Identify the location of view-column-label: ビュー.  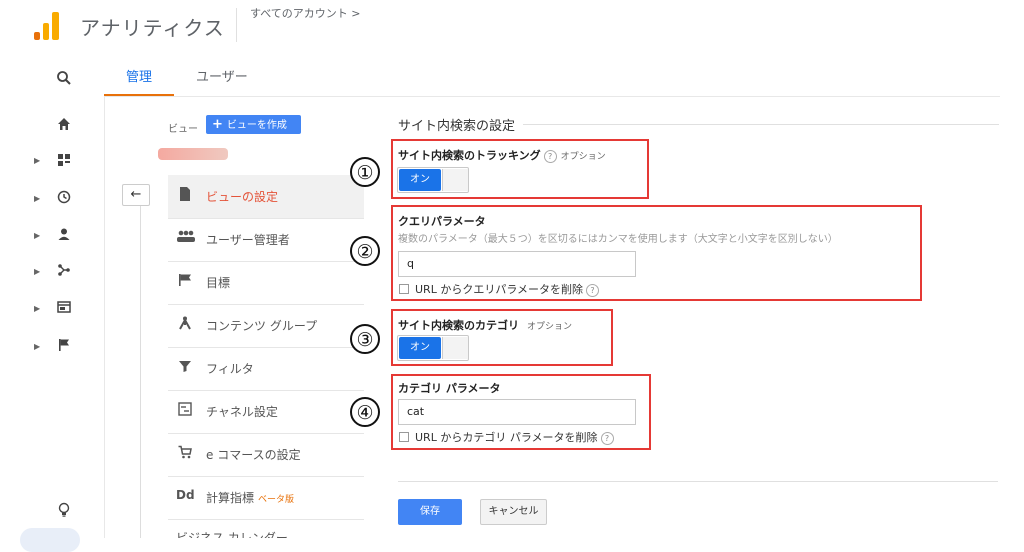
(183, 129).